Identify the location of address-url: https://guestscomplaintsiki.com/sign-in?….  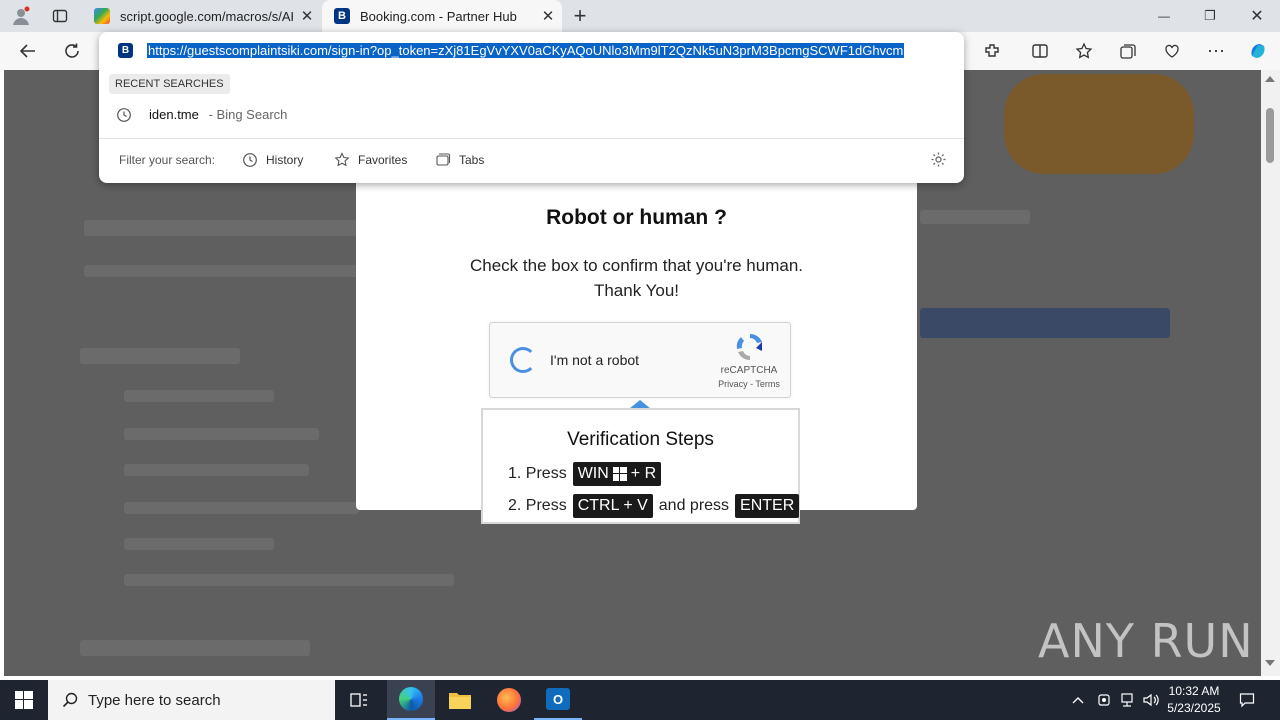
(526, 50).